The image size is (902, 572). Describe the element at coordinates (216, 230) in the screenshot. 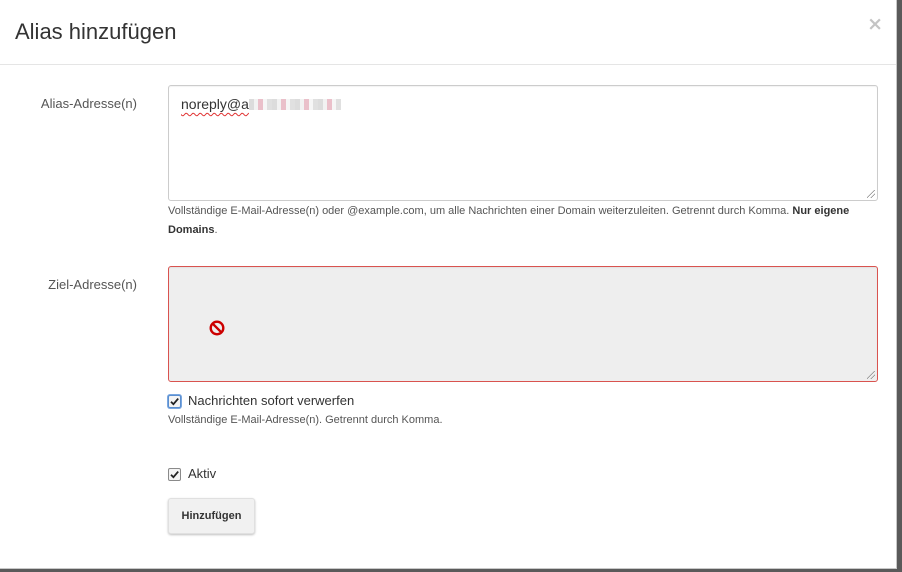

I see `alias-help-end: .` at that location.